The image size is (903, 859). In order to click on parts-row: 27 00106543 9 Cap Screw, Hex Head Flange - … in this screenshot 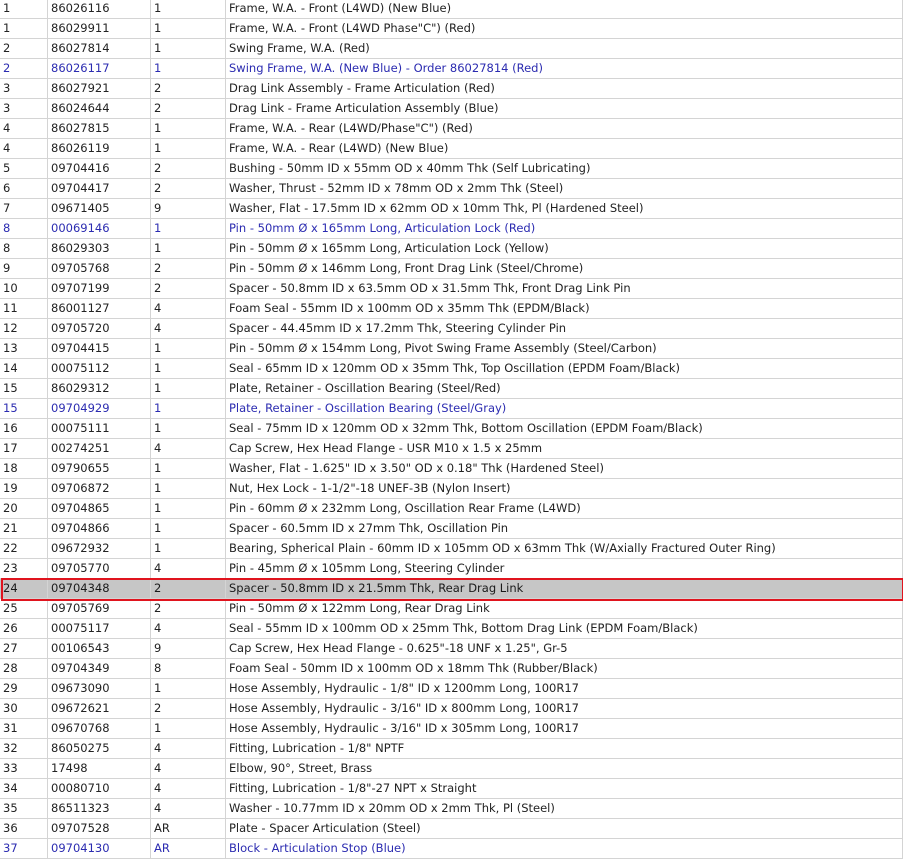, I will do `click(451, 648)`.